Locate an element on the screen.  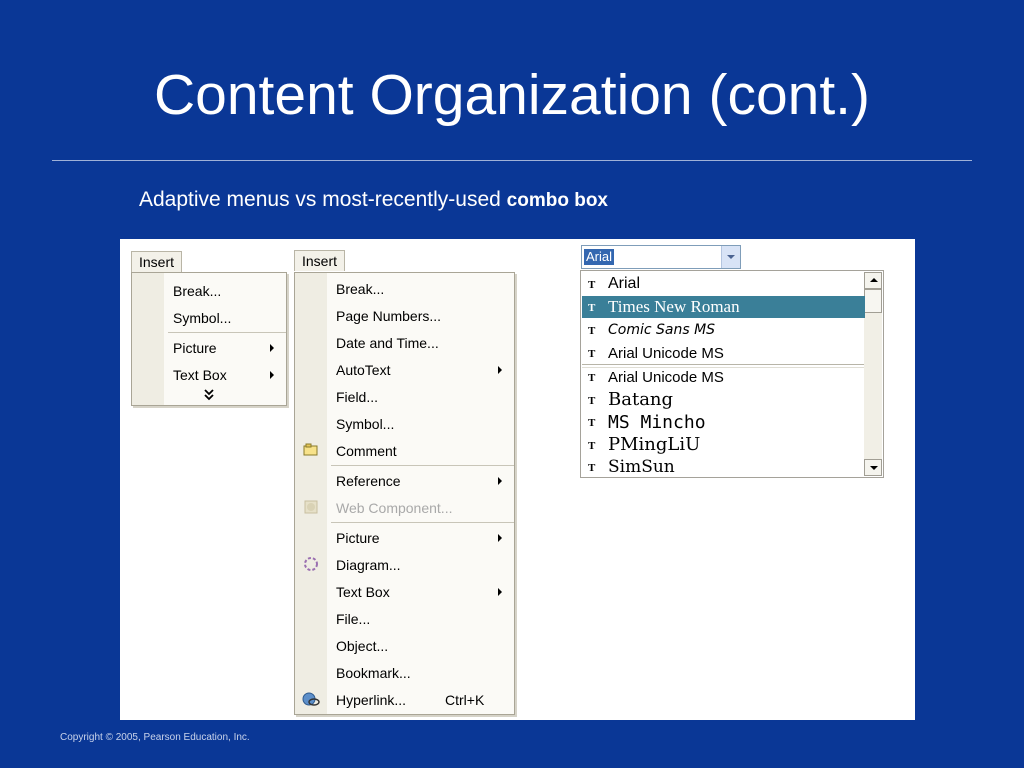
menu-item-autotext: AutoText is located at coordinates (404, 369).